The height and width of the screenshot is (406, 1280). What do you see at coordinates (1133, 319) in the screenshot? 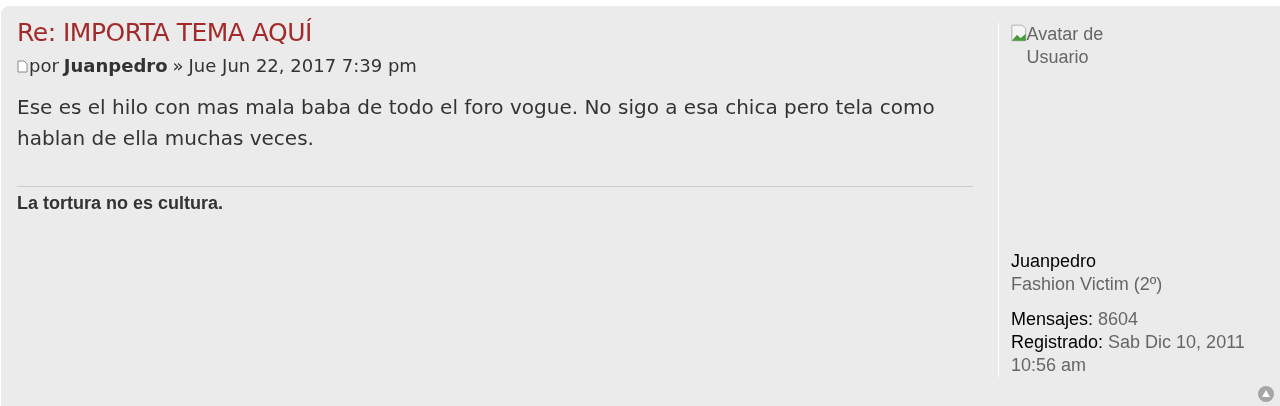
I see `profile-field: Mensajes: 8604` at bounding box center [1133, 319].